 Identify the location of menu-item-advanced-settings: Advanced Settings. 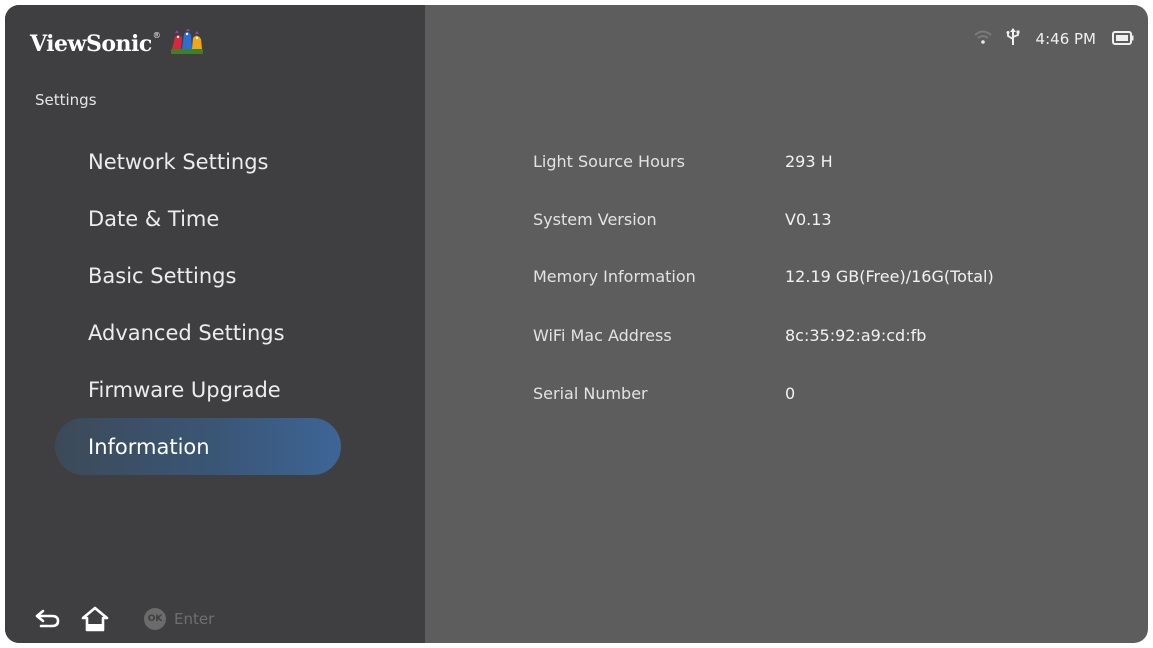
(215, 332).